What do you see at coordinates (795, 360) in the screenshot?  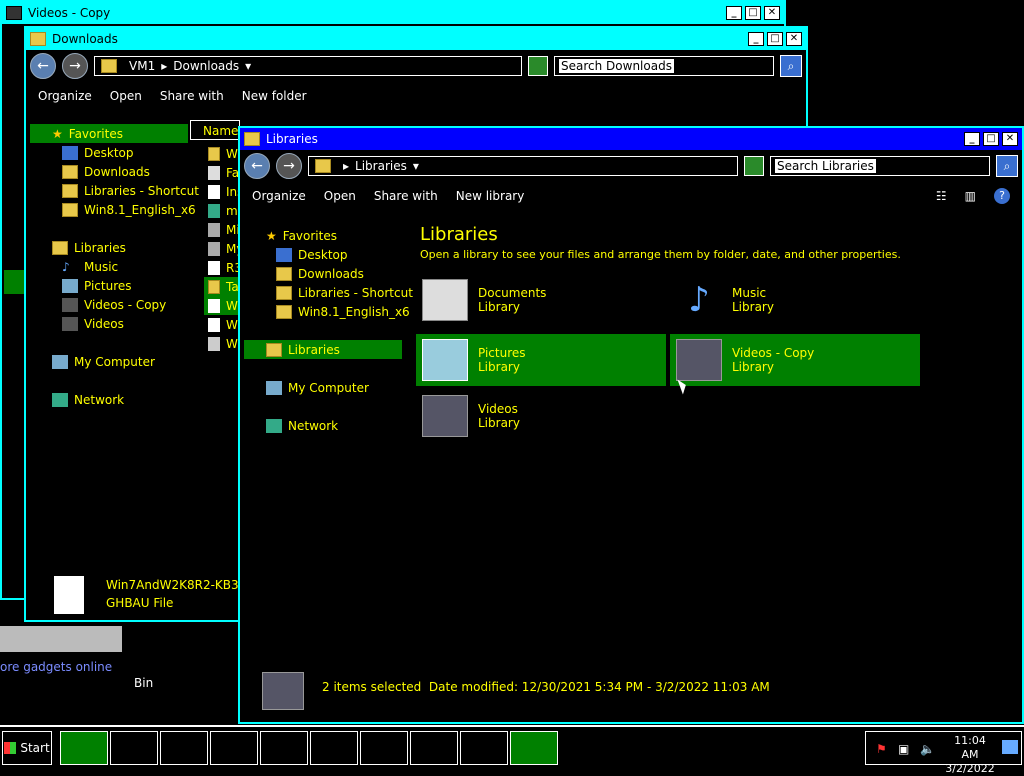 I see `library-tile-videos-copy: Videos - Copy Library` at bounding box center [795, 360].